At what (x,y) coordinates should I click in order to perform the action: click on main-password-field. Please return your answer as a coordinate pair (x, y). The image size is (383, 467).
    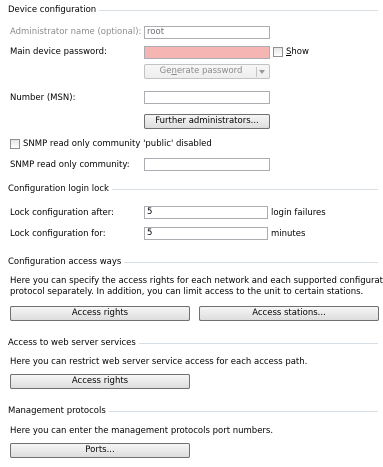
    Looking at the image, I should click on (207, 52).